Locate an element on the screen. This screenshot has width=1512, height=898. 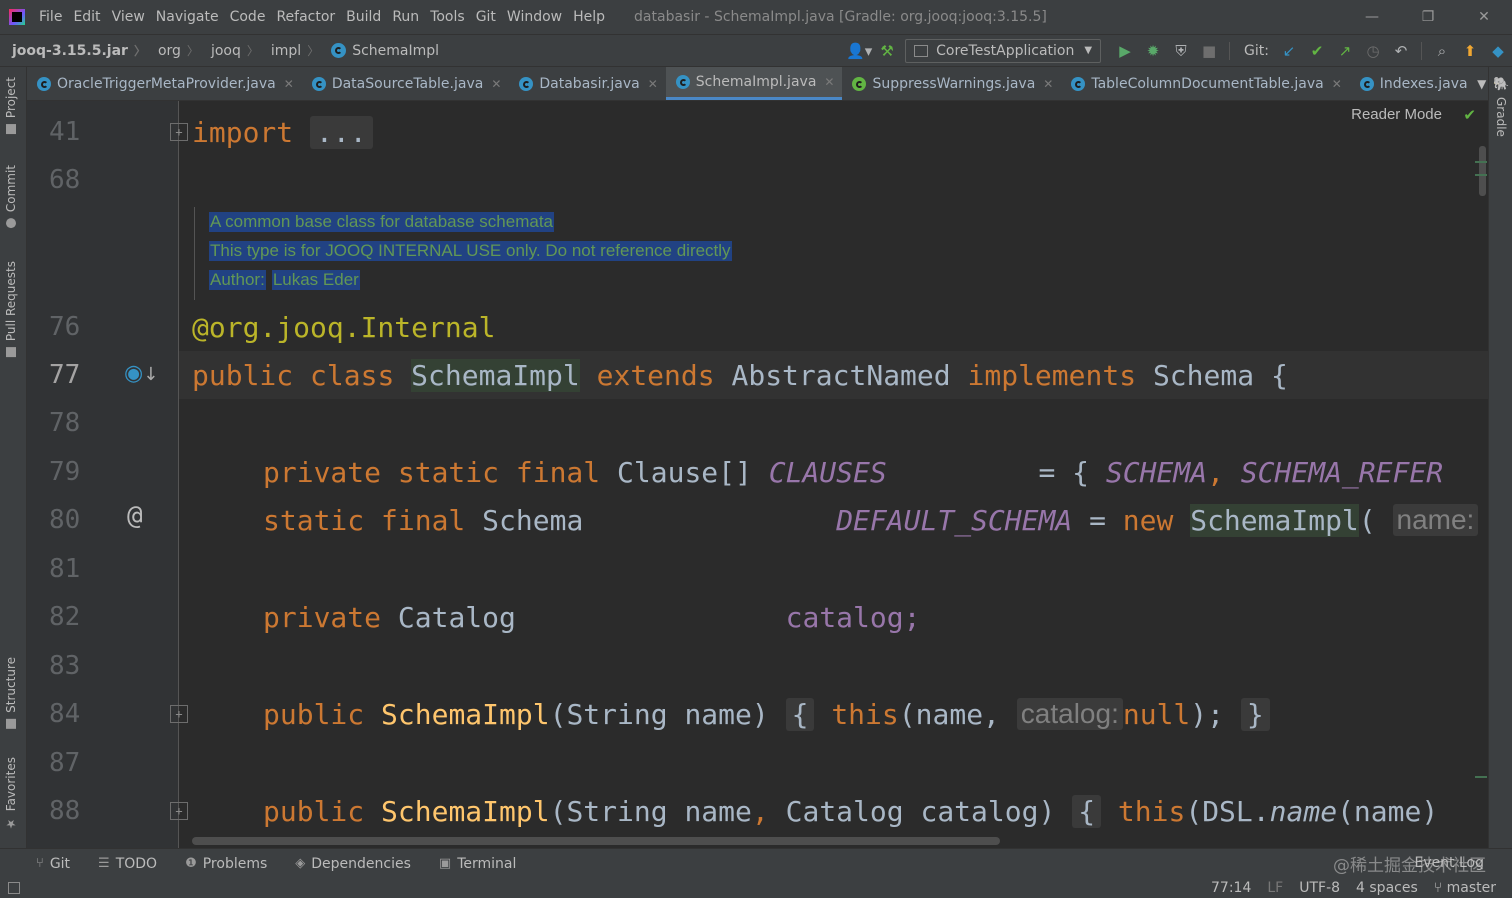
tool-problems: ❶ Problems is located at coordinates (226, 864).